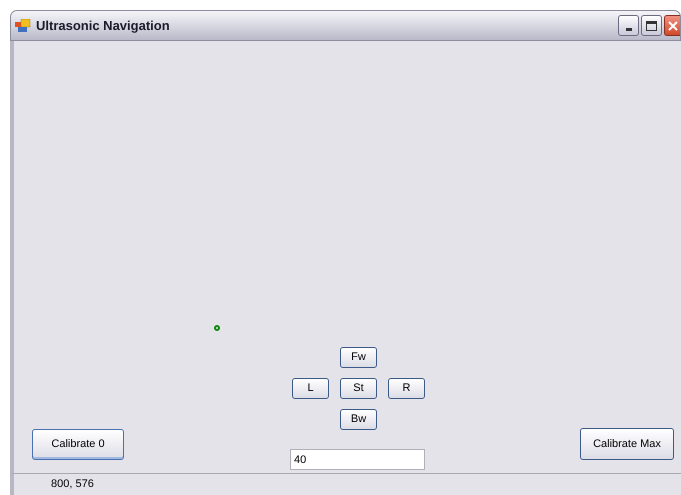  Describe the element at coordinates (406, 388) in the screenshot. I see `right-button: R` at that location.